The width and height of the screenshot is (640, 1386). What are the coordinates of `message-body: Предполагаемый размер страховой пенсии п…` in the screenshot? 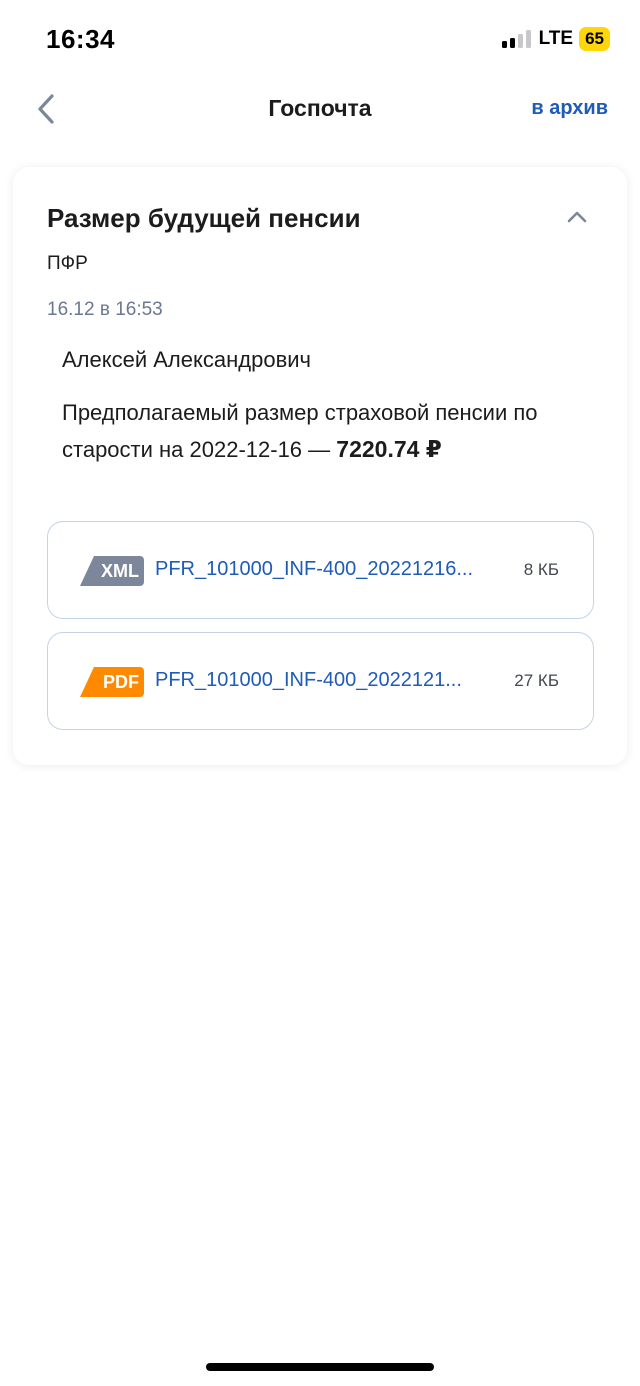 It's located at (327, 431).